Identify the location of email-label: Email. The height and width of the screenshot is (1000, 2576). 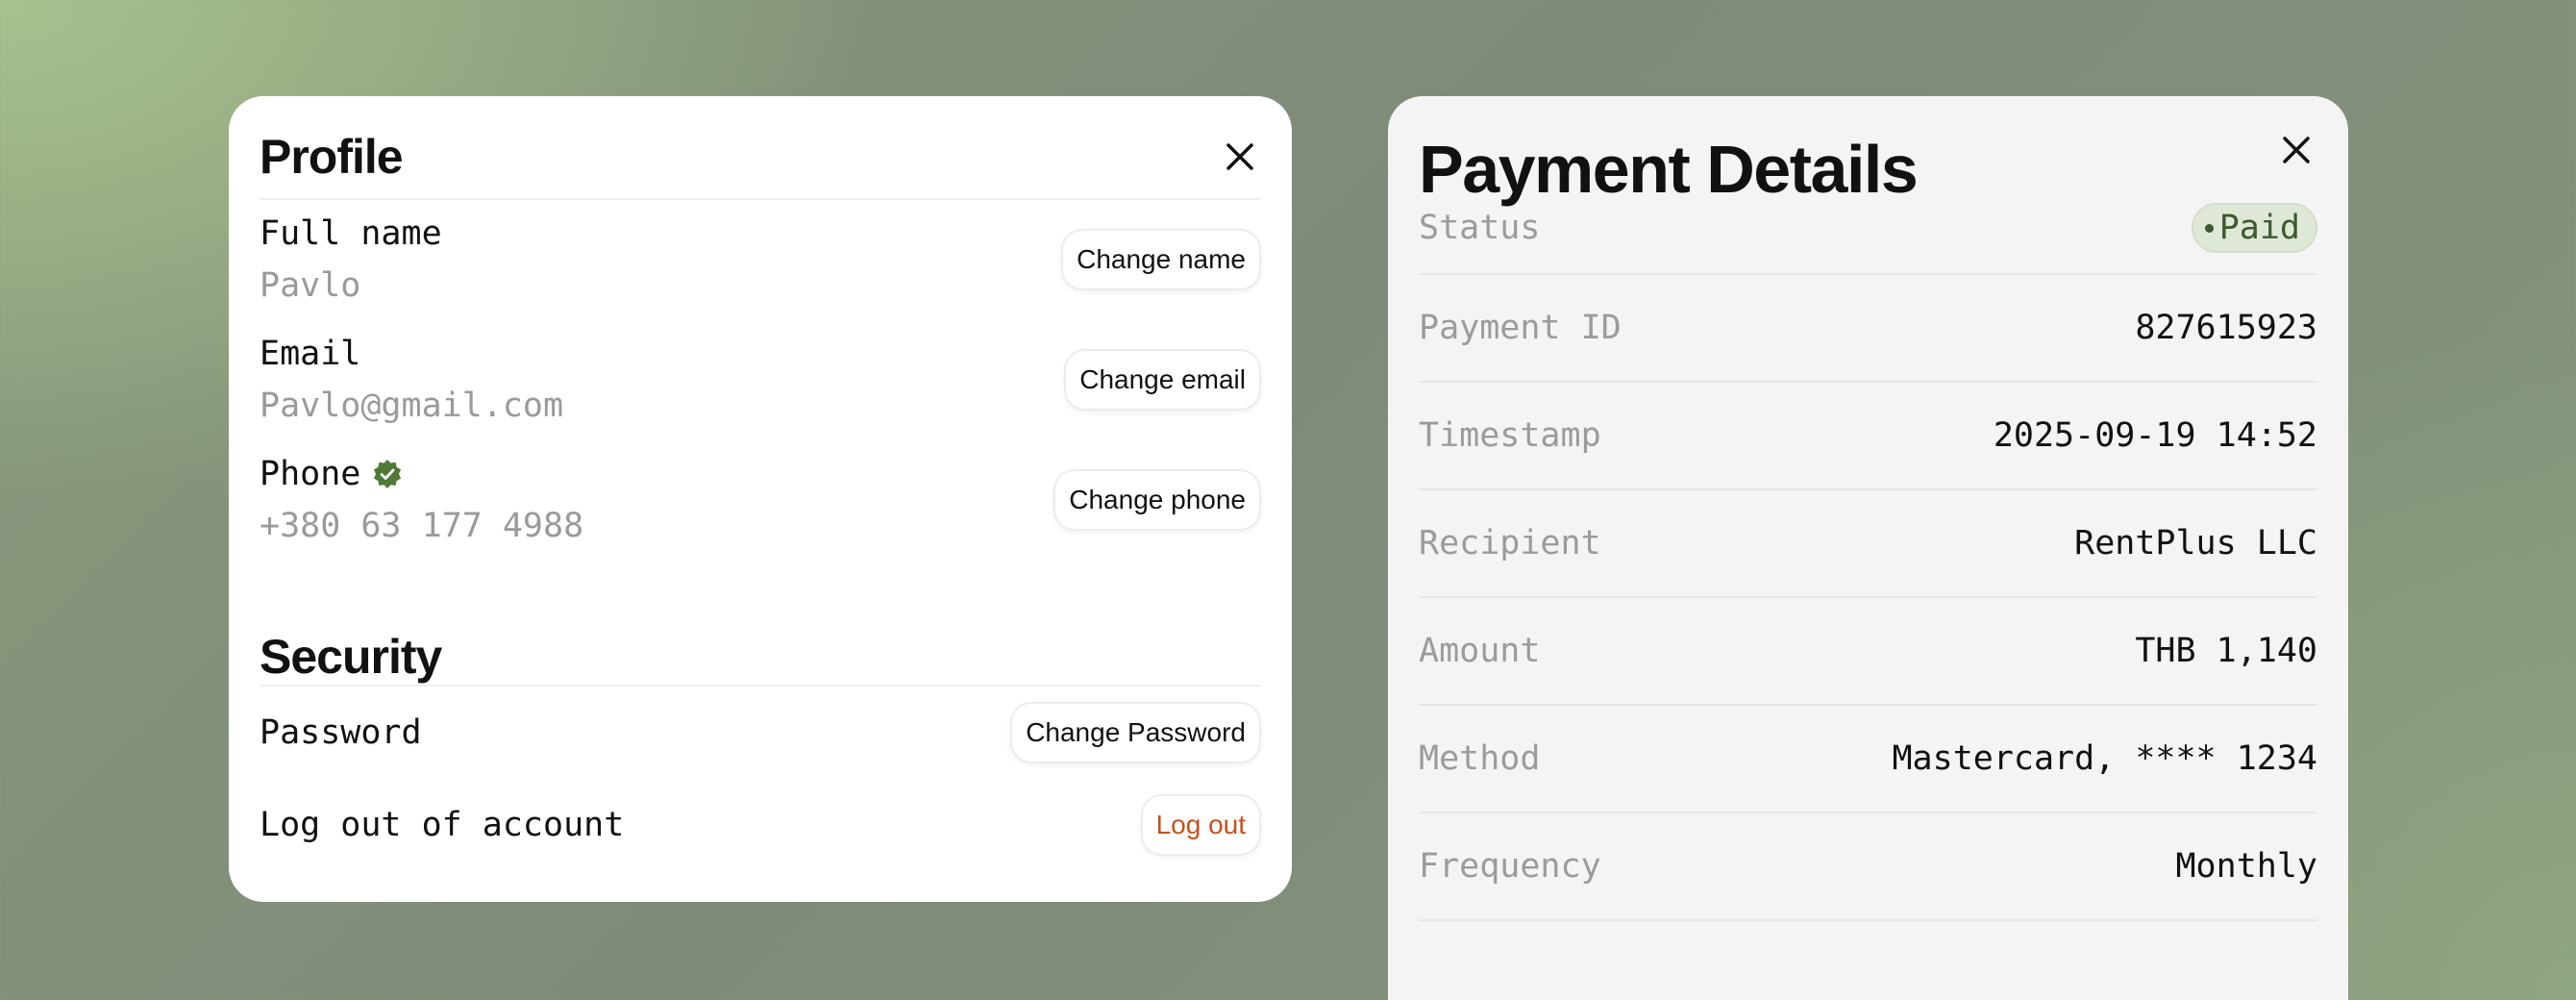
(310, 353).